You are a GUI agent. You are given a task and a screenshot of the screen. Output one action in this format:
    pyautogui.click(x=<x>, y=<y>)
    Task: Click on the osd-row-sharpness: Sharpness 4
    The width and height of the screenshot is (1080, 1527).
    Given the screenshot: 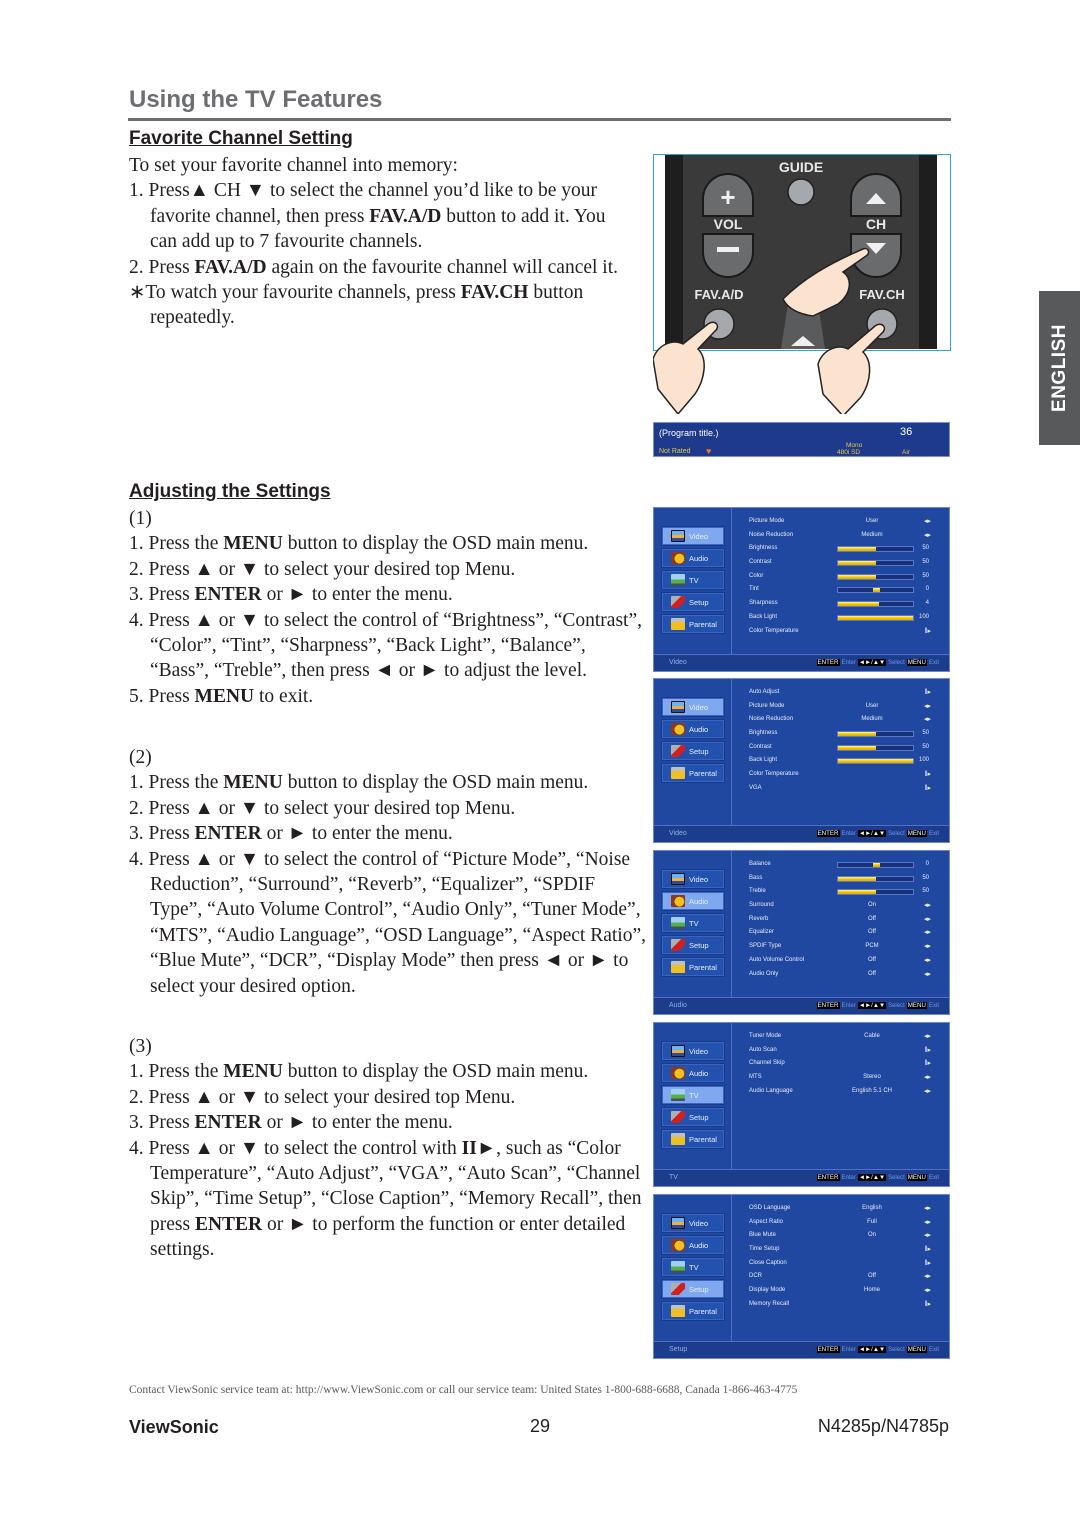 What is the action you would take?
    pyautogui.click(x=844, y=605)
    